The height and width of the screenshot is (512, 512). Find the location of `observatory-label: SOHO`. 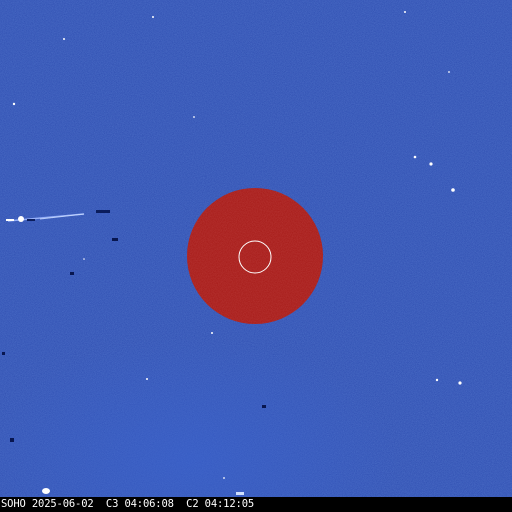

observatory-label: SOHO is located at coordinates (13, 504).